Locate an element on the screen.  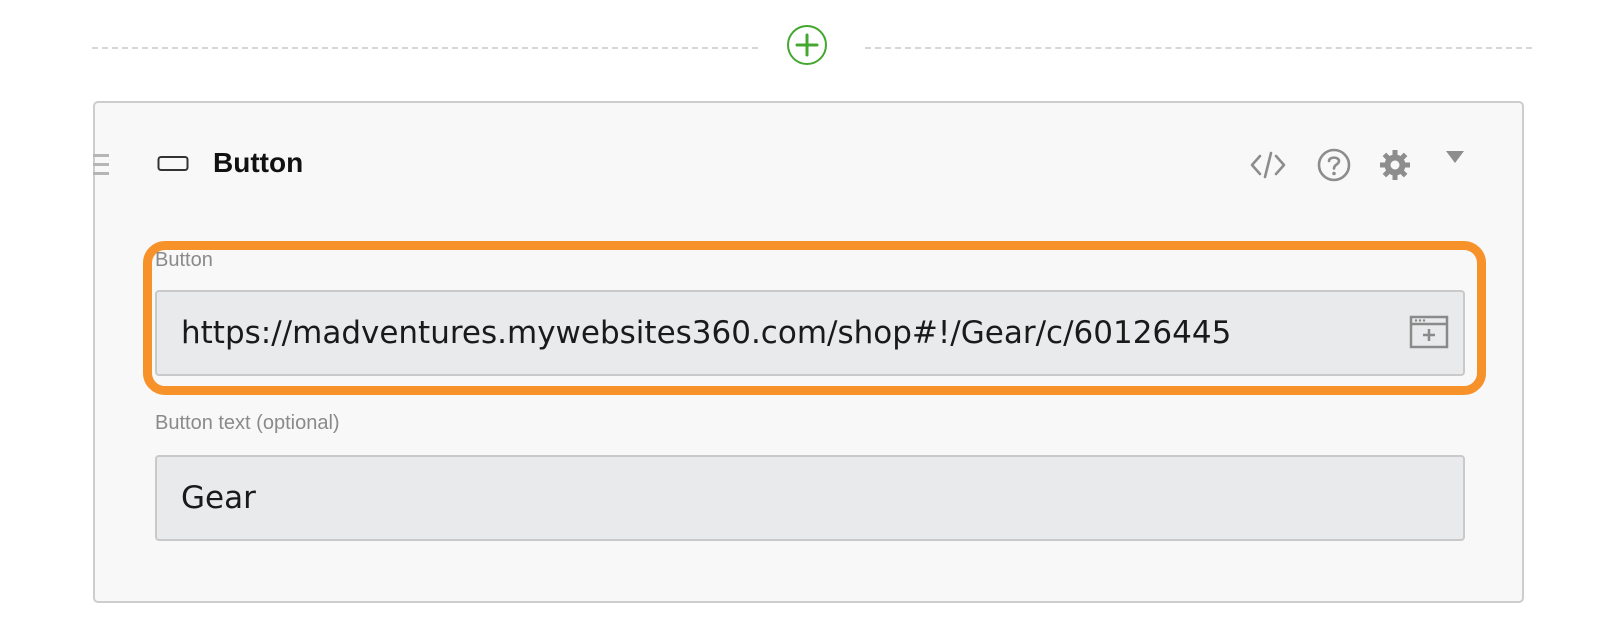
gear-icon is located at coordinates (1395, 165).